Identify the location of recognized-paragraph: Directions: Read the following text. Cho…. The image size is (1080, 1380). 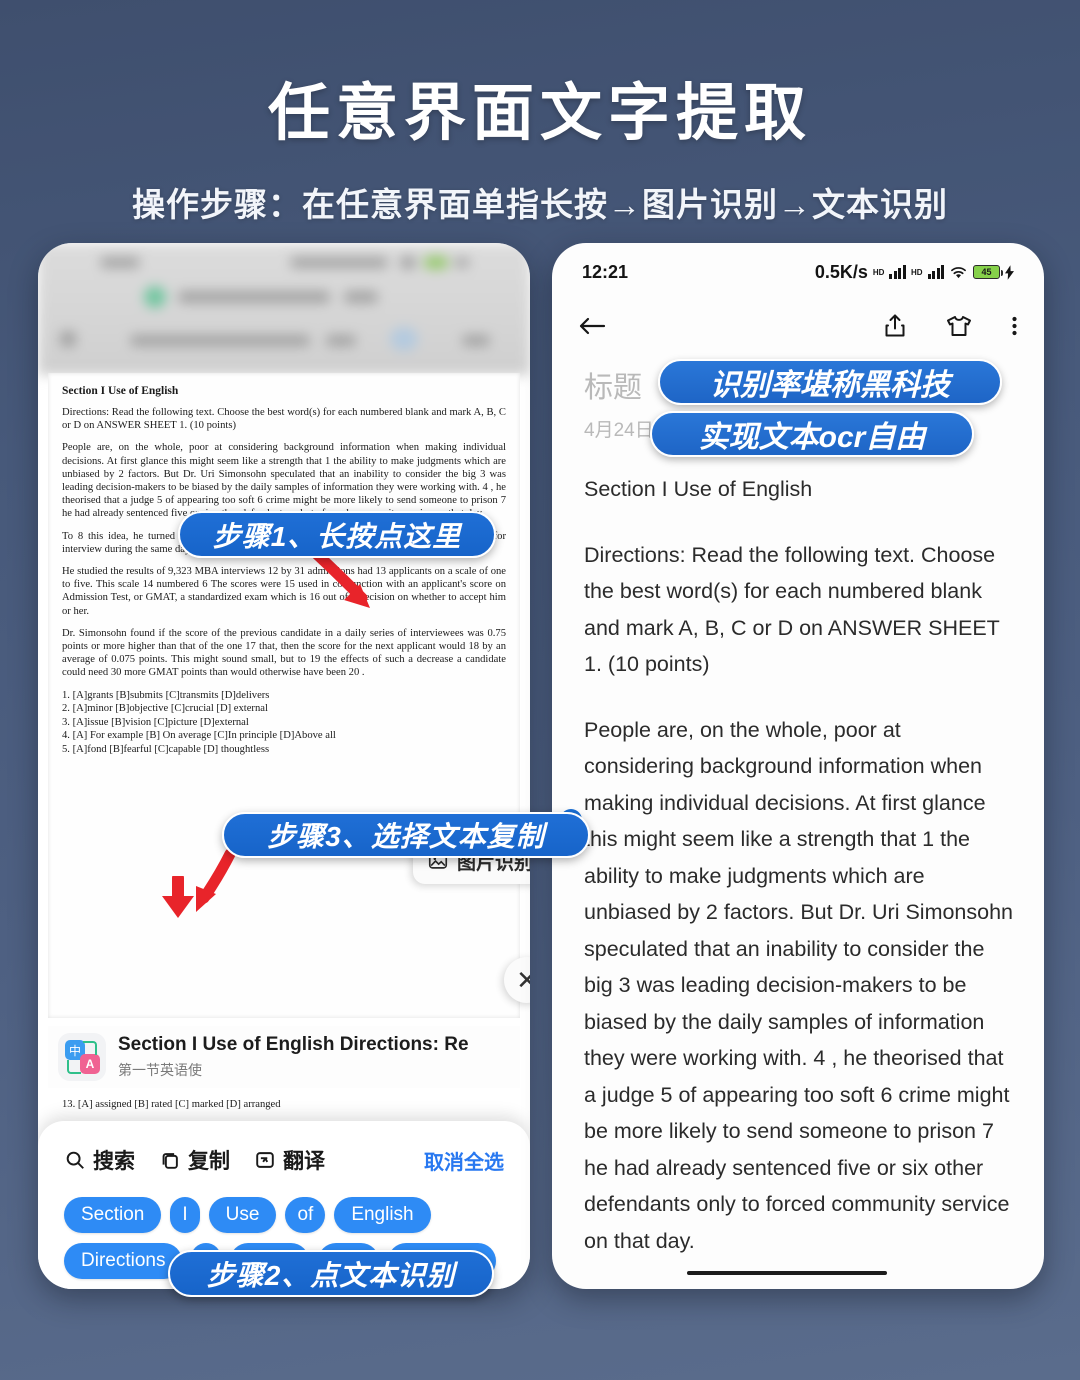
(792, 609).